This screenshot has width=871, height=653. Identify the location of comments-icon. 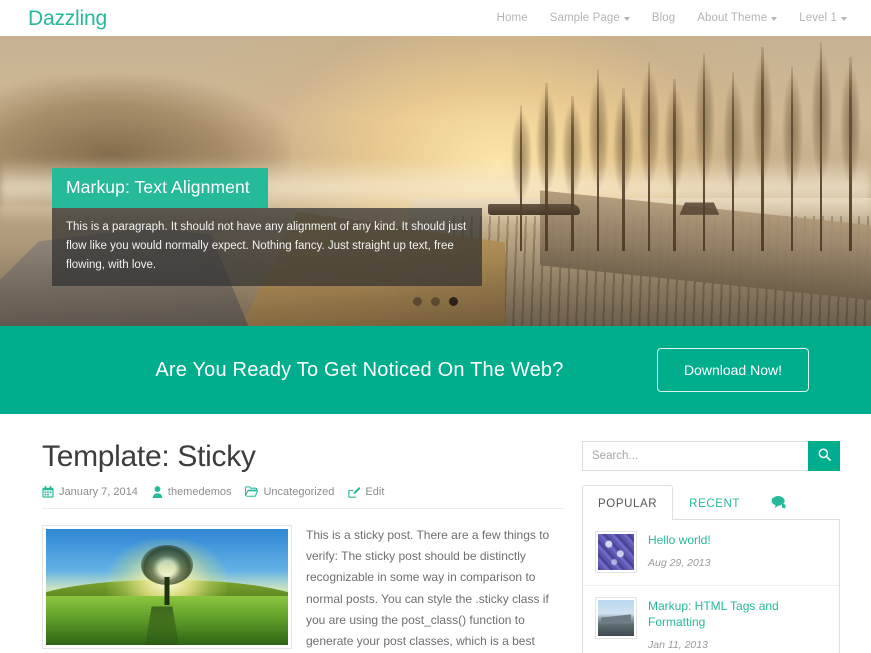
(779, 503).